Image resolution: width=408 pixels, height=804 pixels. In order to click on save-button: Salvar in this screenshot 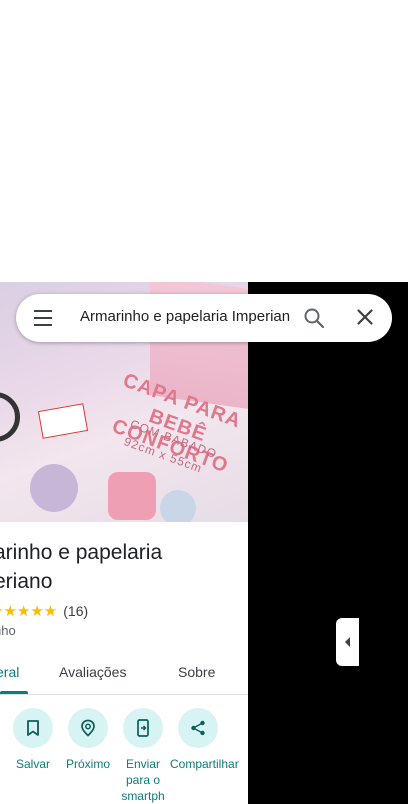, I will do `click(33, 740)`.